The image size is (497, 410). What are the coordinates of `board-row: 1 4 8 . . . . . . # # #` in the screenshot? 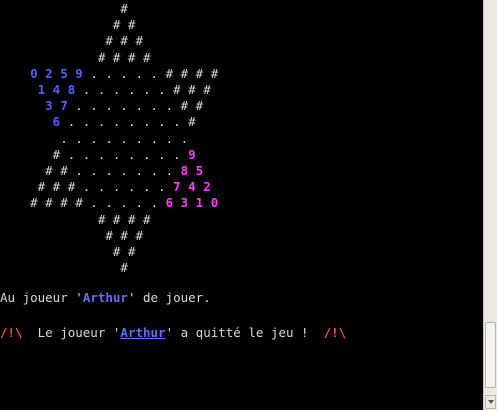 It's located at (105, 90).